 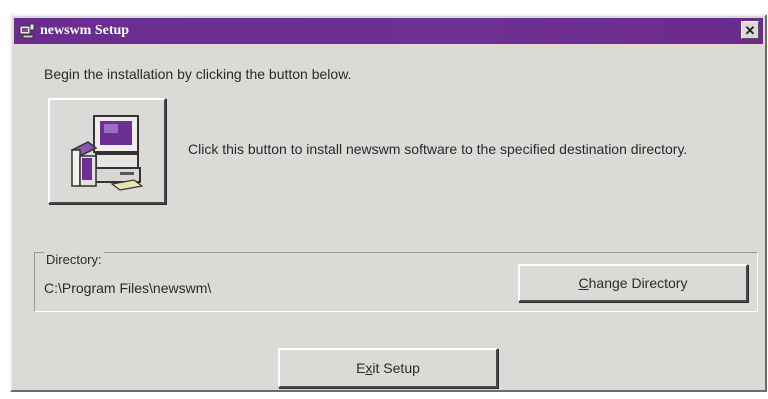 I want to click on computer-install-icon, so click(x=107, y=153).